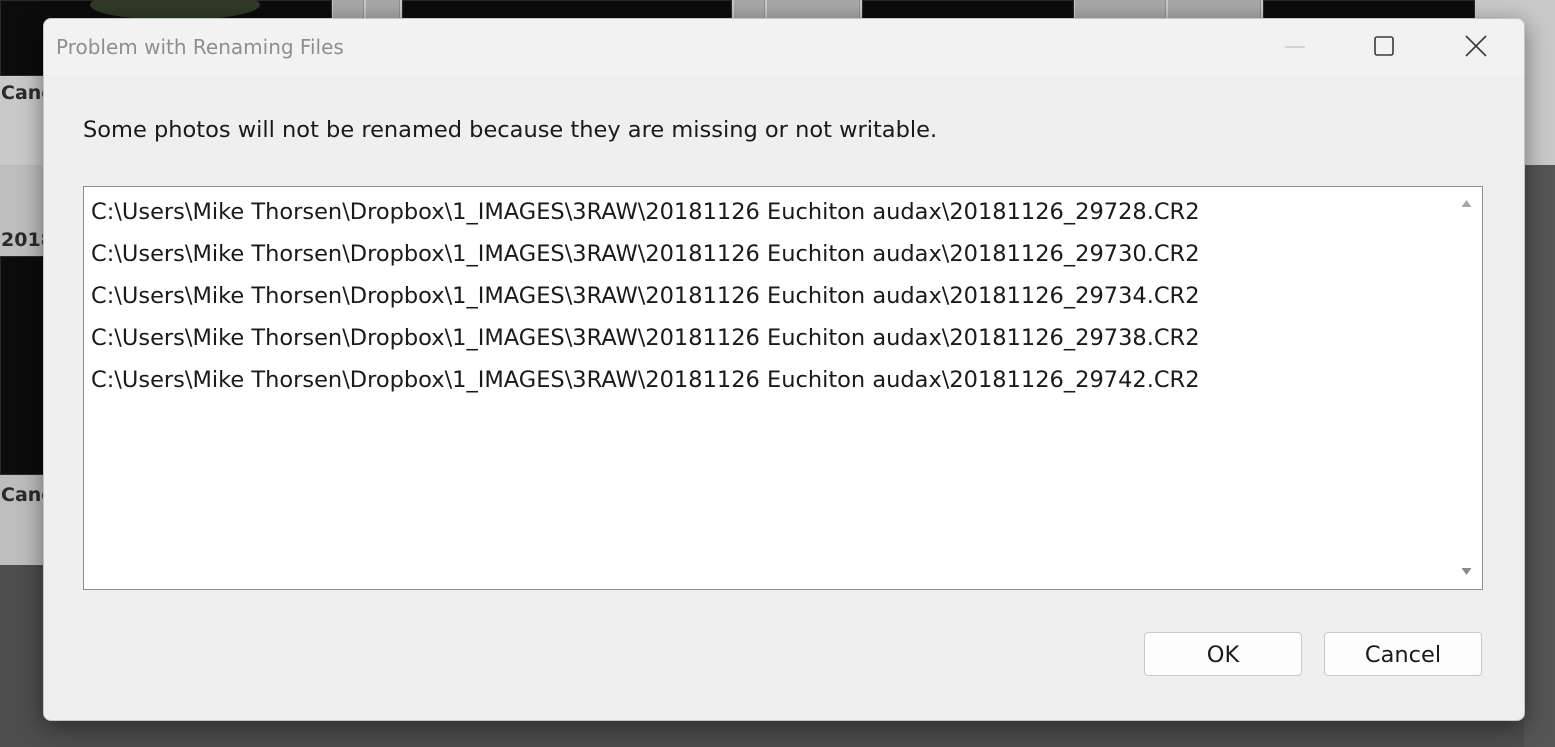 The width and height of the screenshot is (1555, 747). I want to click on ok-button: OK, so click(1223, 654).